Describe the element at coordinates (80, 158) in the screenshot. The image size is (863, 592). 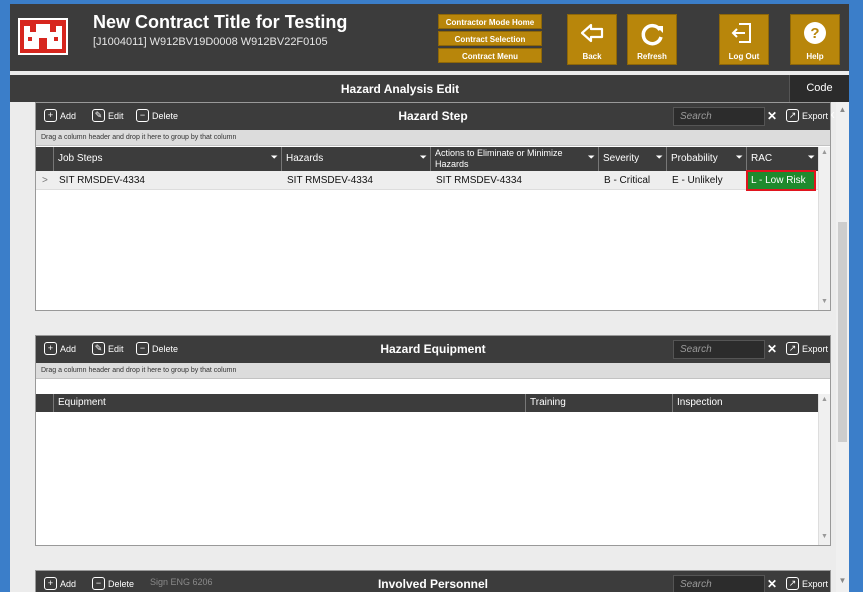
I see `column-label: Job Steps` at that location.